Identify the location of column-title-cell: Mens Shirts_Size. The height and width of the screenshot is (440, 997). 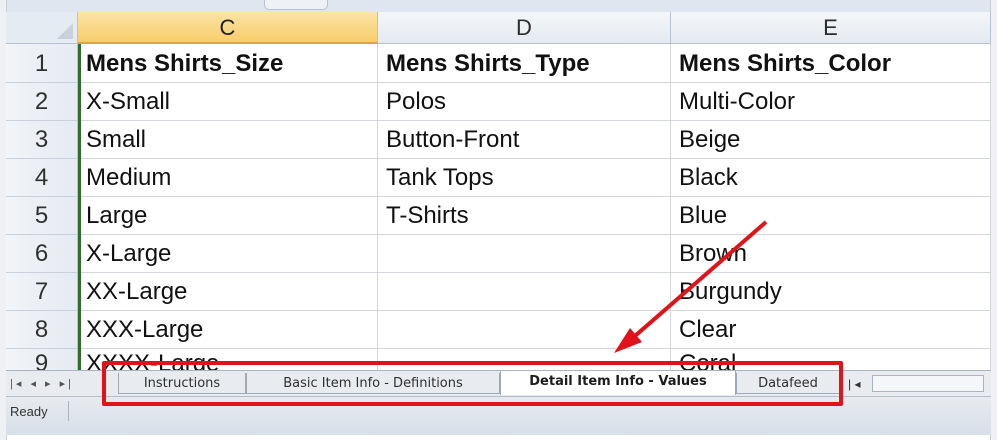
(228, 63).